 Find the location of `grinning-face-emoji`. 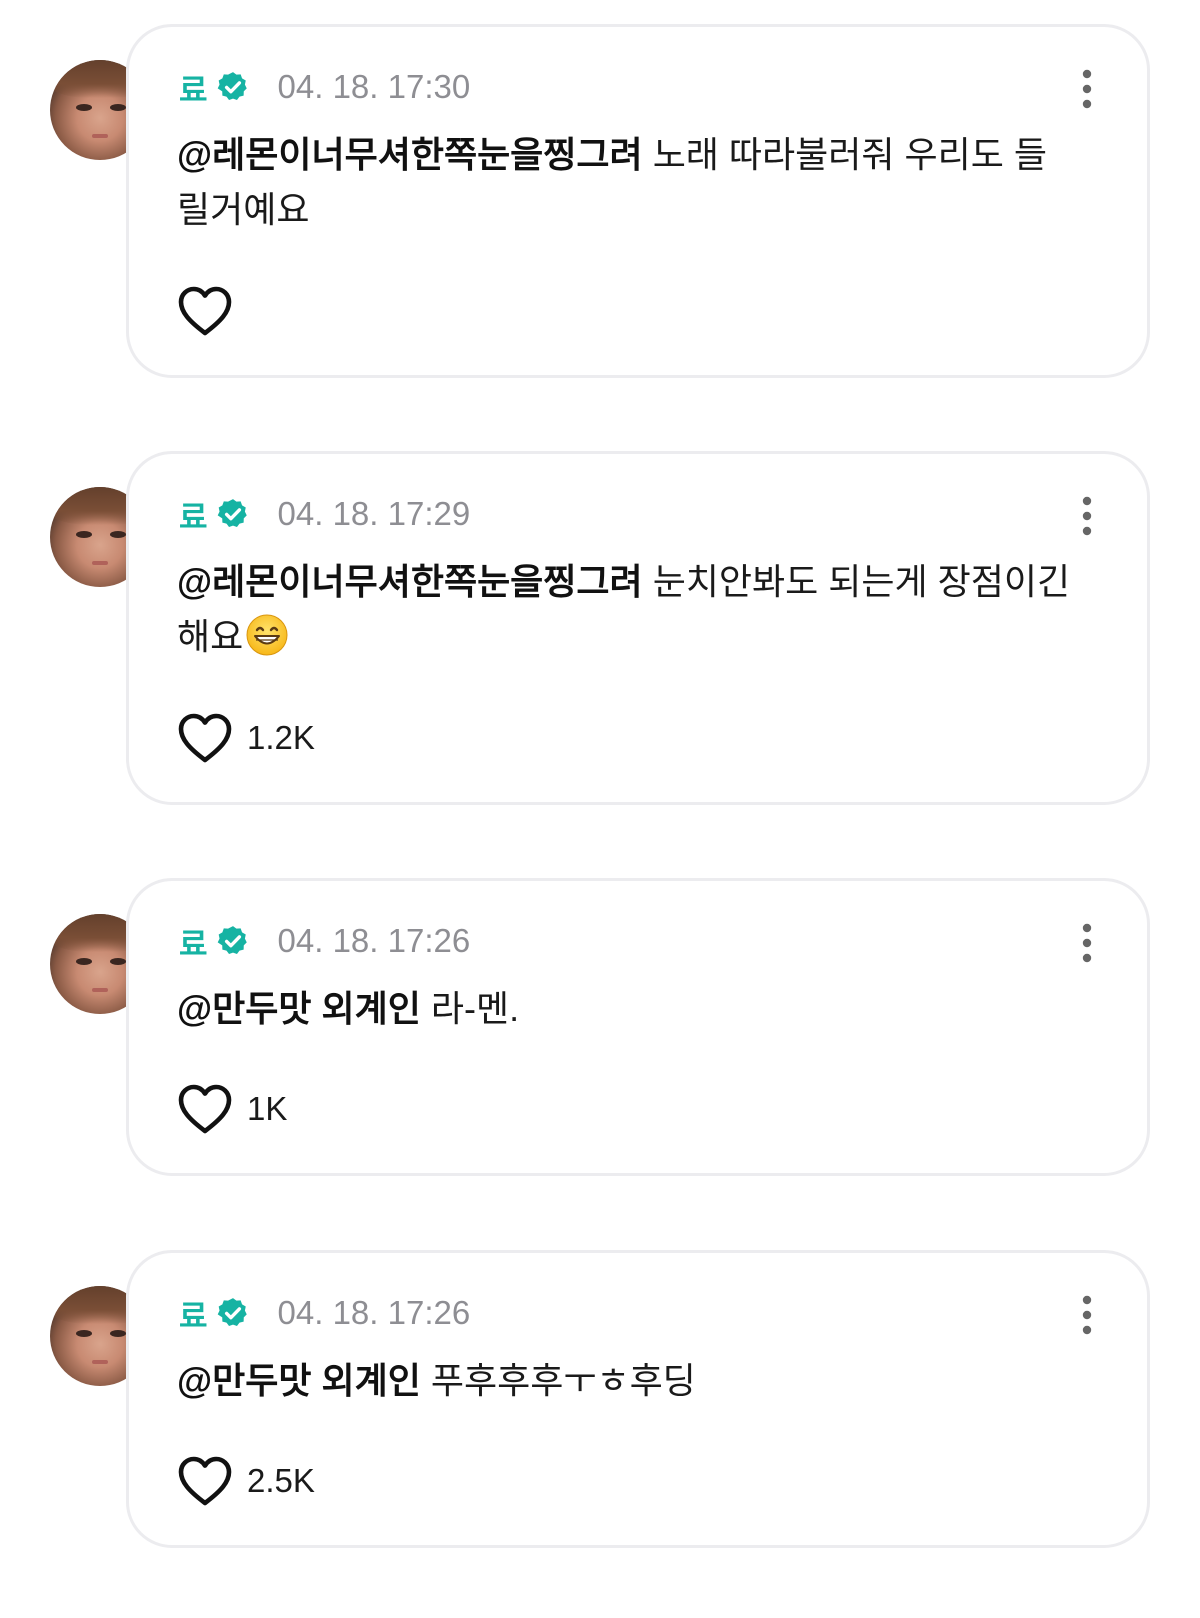

grinning-face-emoji is located at coordinates (267, 635).